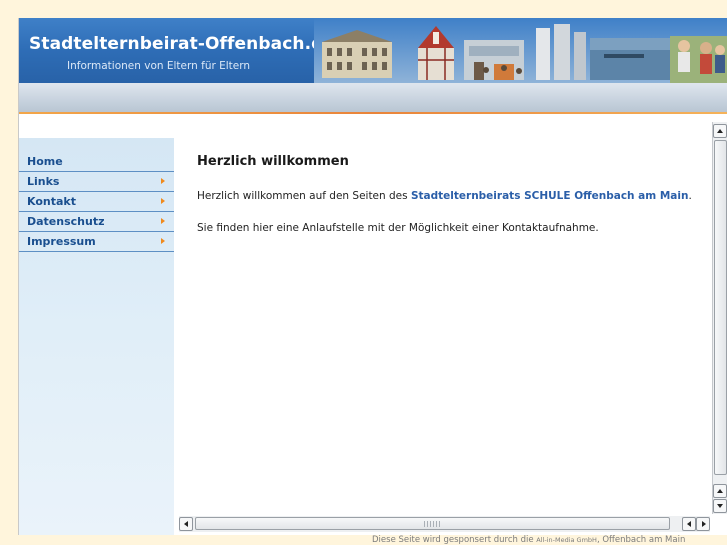 The image size is (727, 545). What do you see at coordinates (66, 221) in the screenshot?
I see `nav-item-label: Datenschutz` at bounding box center [66, 221].